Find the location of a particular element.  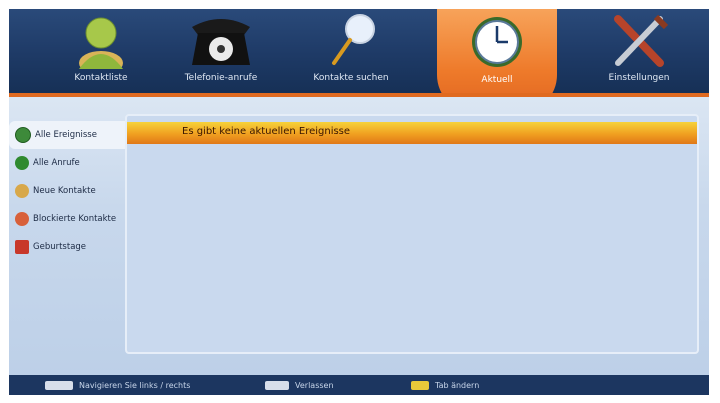

nav-calls-label: Telefonie-anrufe is located at coordinates (221, 78).